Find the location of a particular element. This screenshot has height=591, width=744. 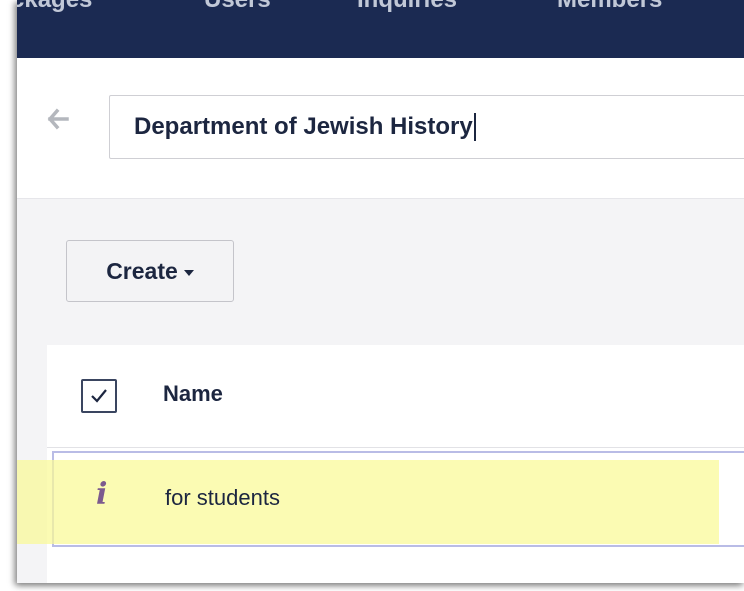

title-input-value: Department of Jewish History is located at coordinates (303, 126).